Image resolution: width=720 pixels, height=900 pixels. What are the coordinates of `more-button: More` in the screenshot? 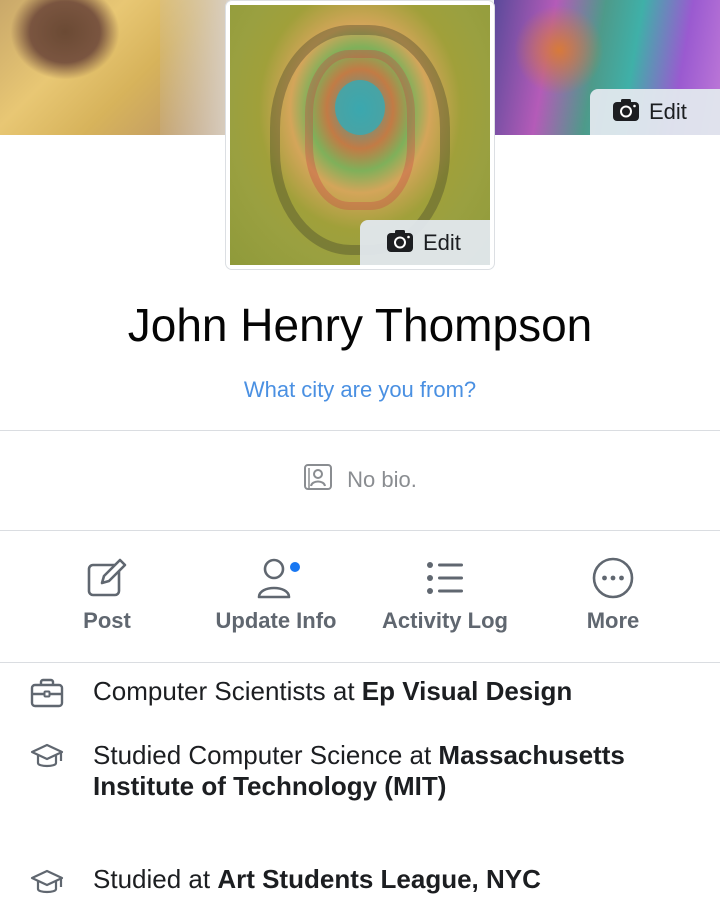 It's located at (613, 596).